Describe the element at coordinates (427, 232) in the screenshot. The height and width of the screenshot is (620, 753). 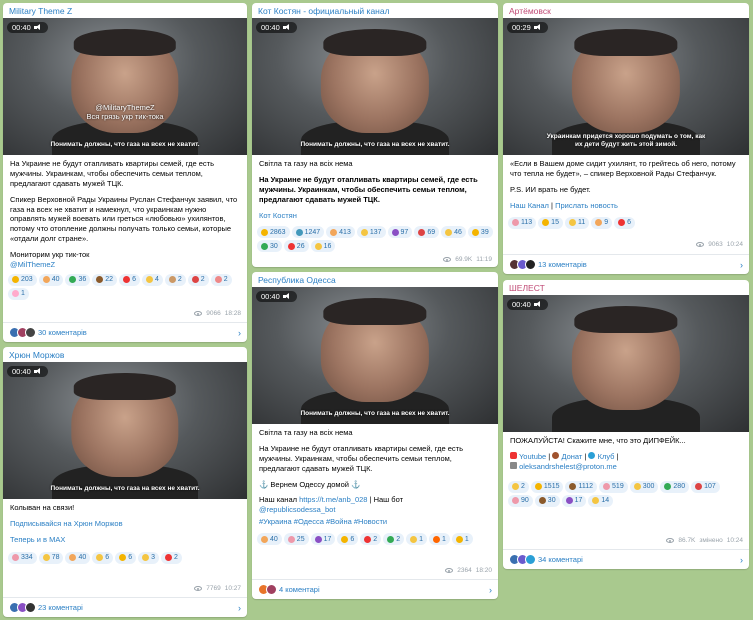
I see `reaction: 69` at that location.